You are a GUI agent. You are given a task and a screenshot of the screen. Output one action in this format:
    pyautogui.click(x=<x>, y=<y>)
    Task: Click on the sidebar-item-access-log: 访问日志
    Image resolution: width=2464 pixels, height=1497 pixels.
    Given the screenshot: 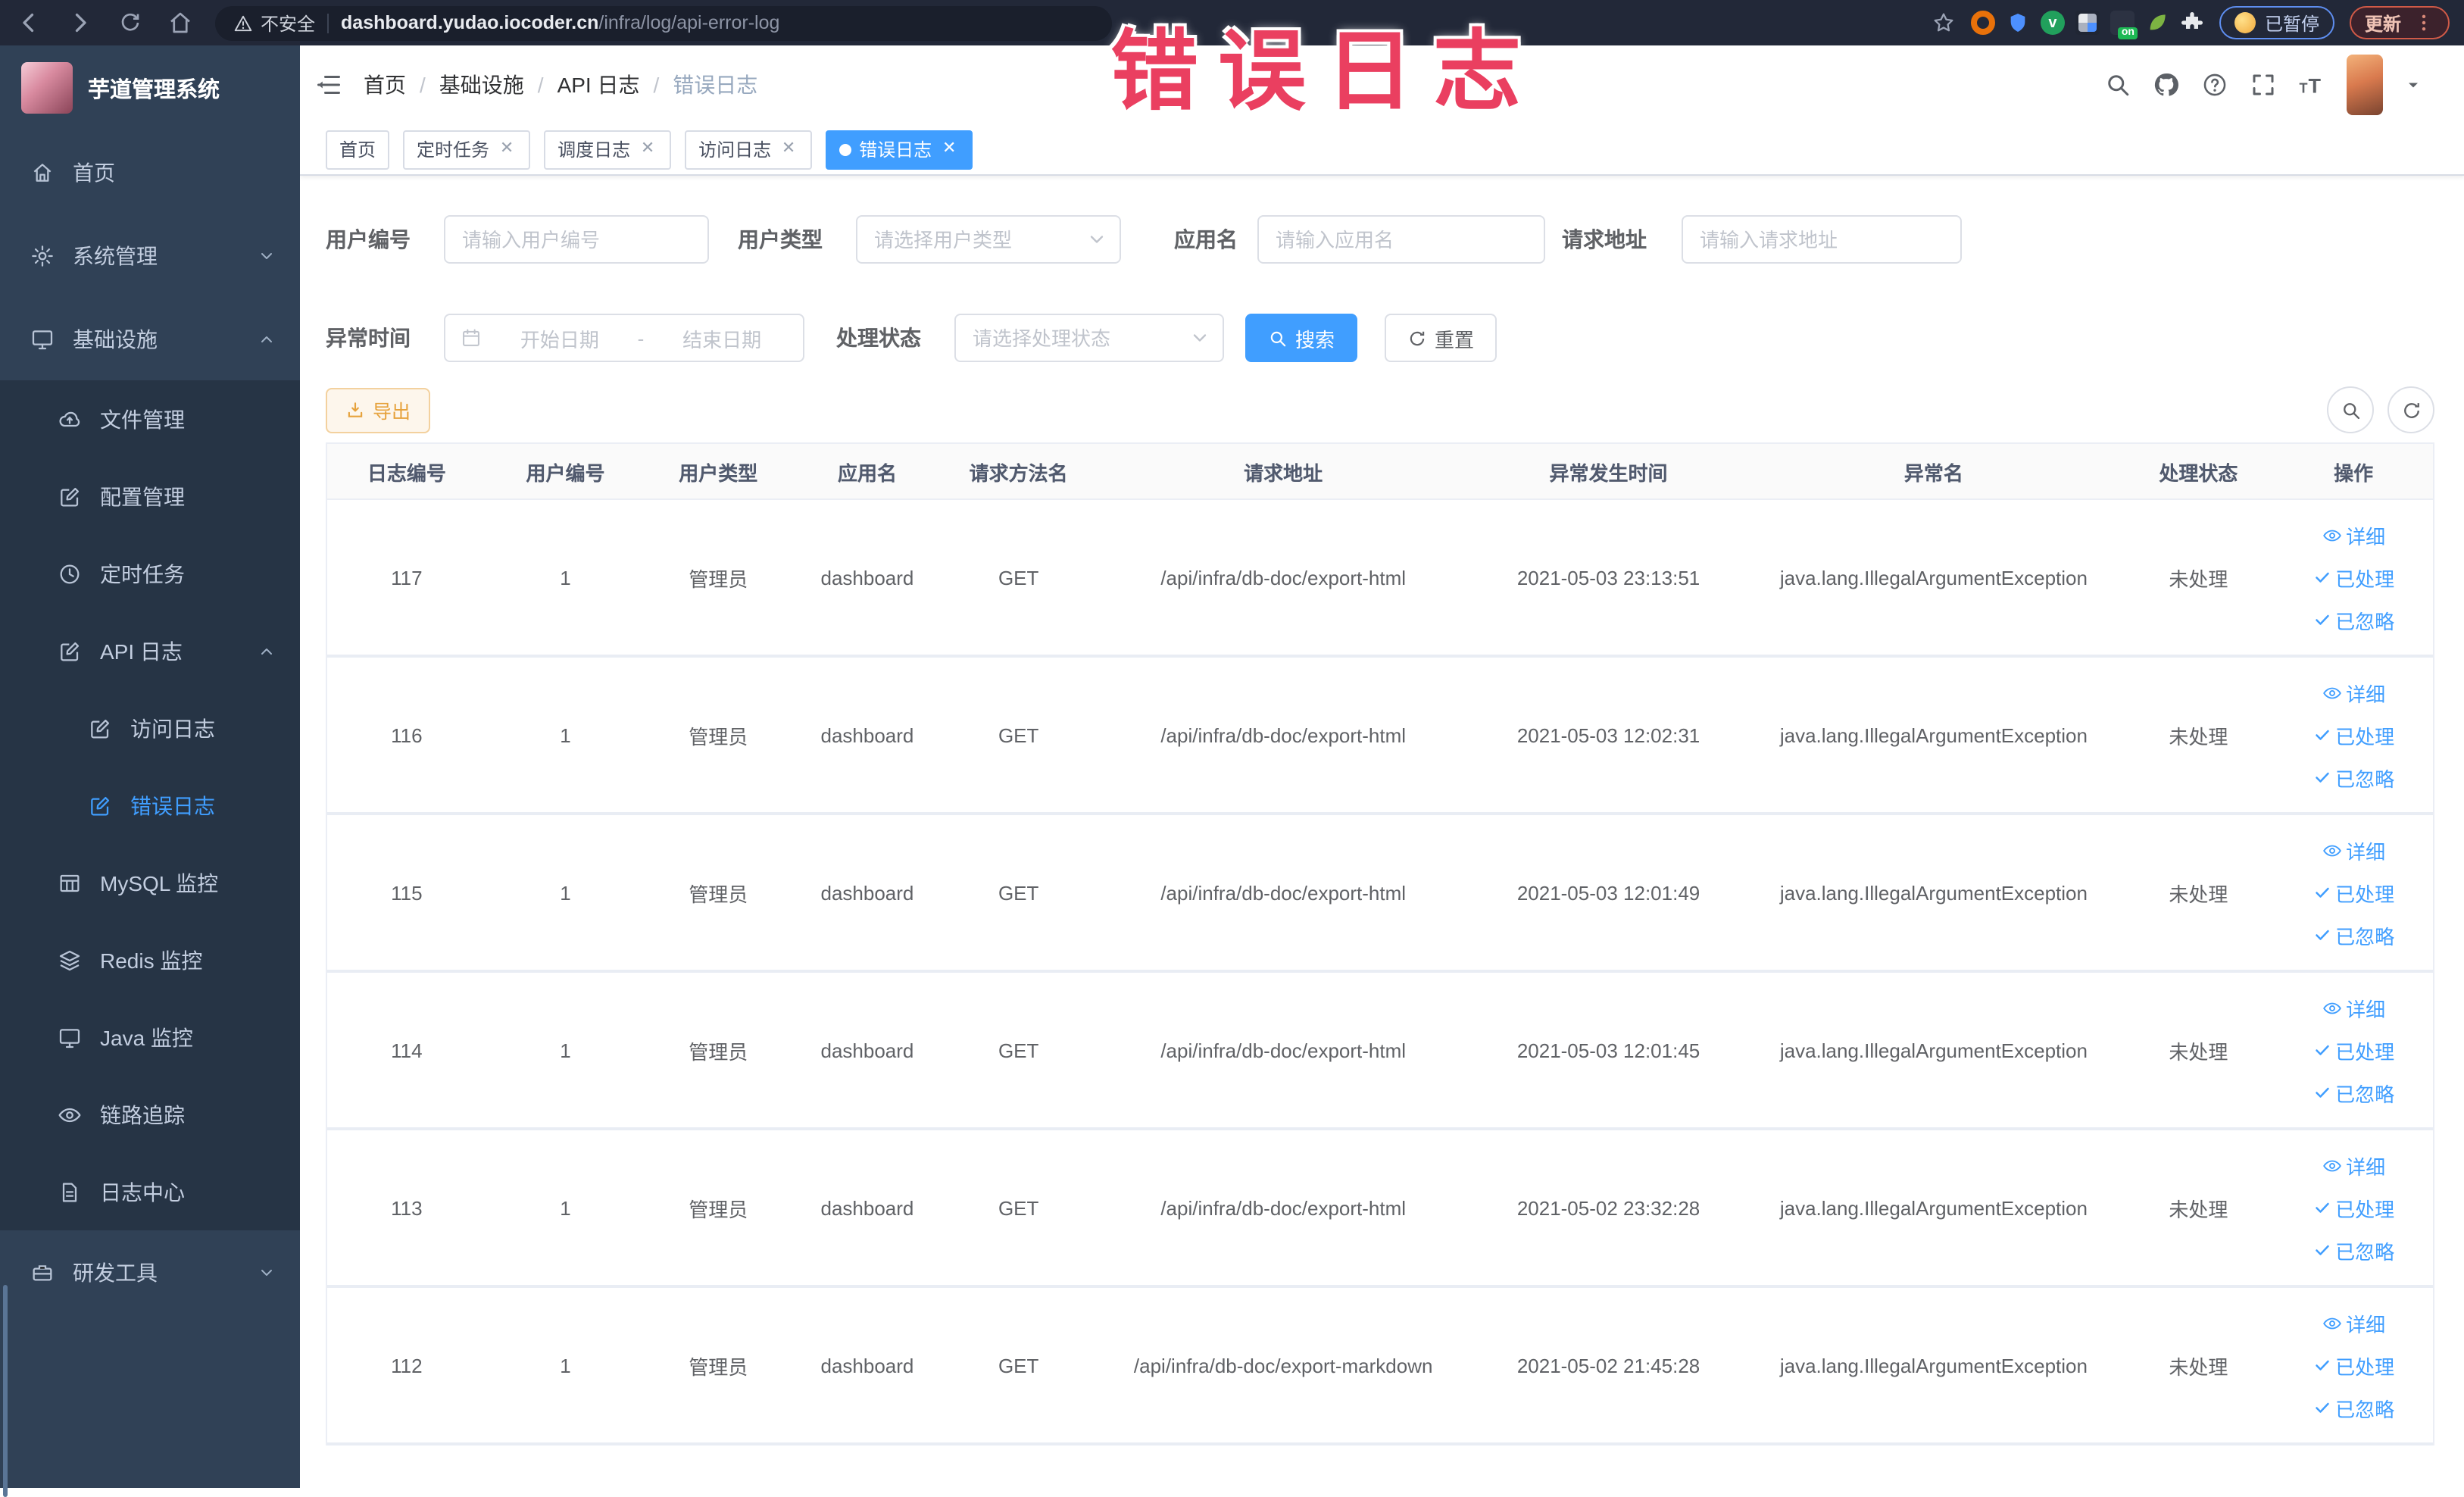 What is the action you would take?
    pyautogui.click(x=150, y=728)
    